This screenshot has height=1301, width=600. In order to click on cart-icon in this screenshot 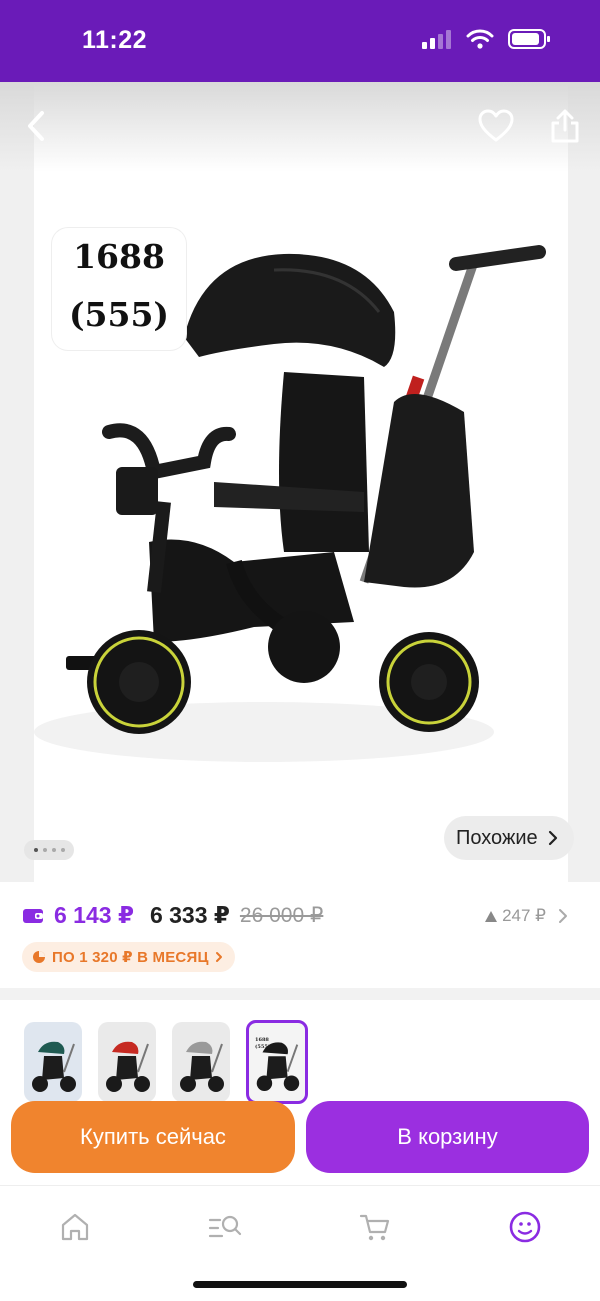, I will do `click(374, 1227)`.